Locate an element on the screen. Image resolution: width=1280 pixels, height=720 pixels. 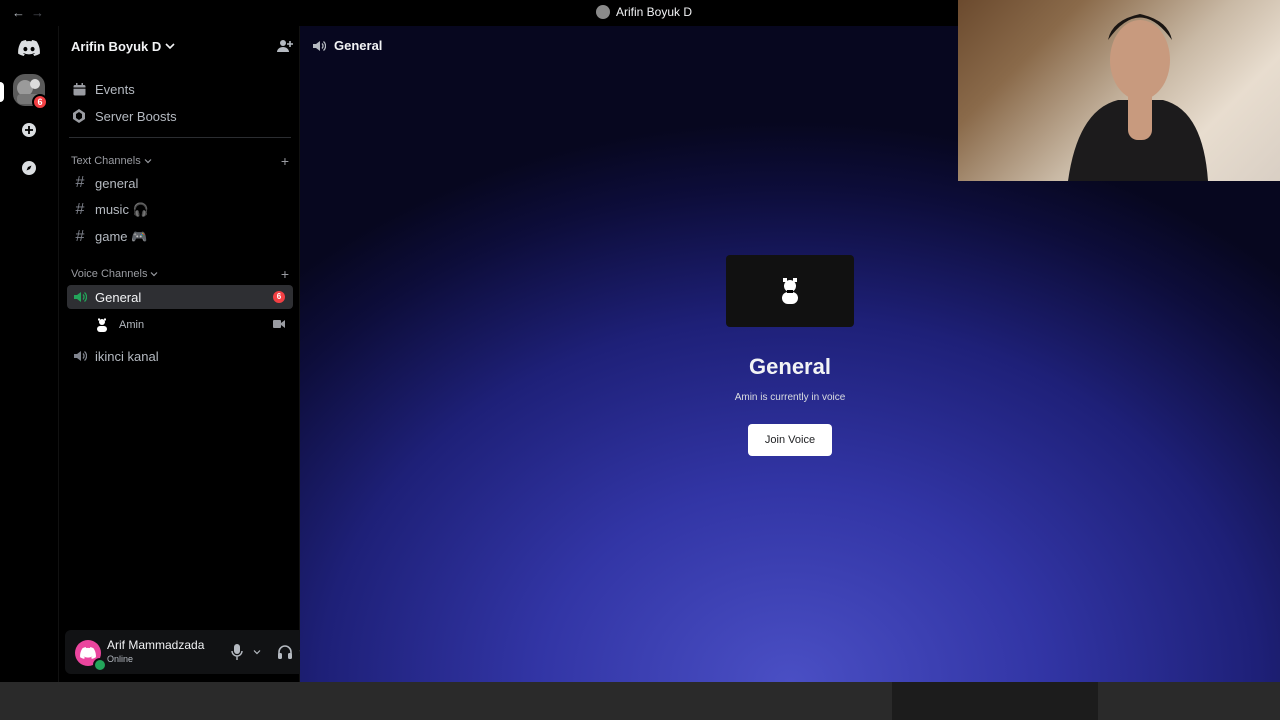
voice-participant-tile is located at coordinates (790, 291).